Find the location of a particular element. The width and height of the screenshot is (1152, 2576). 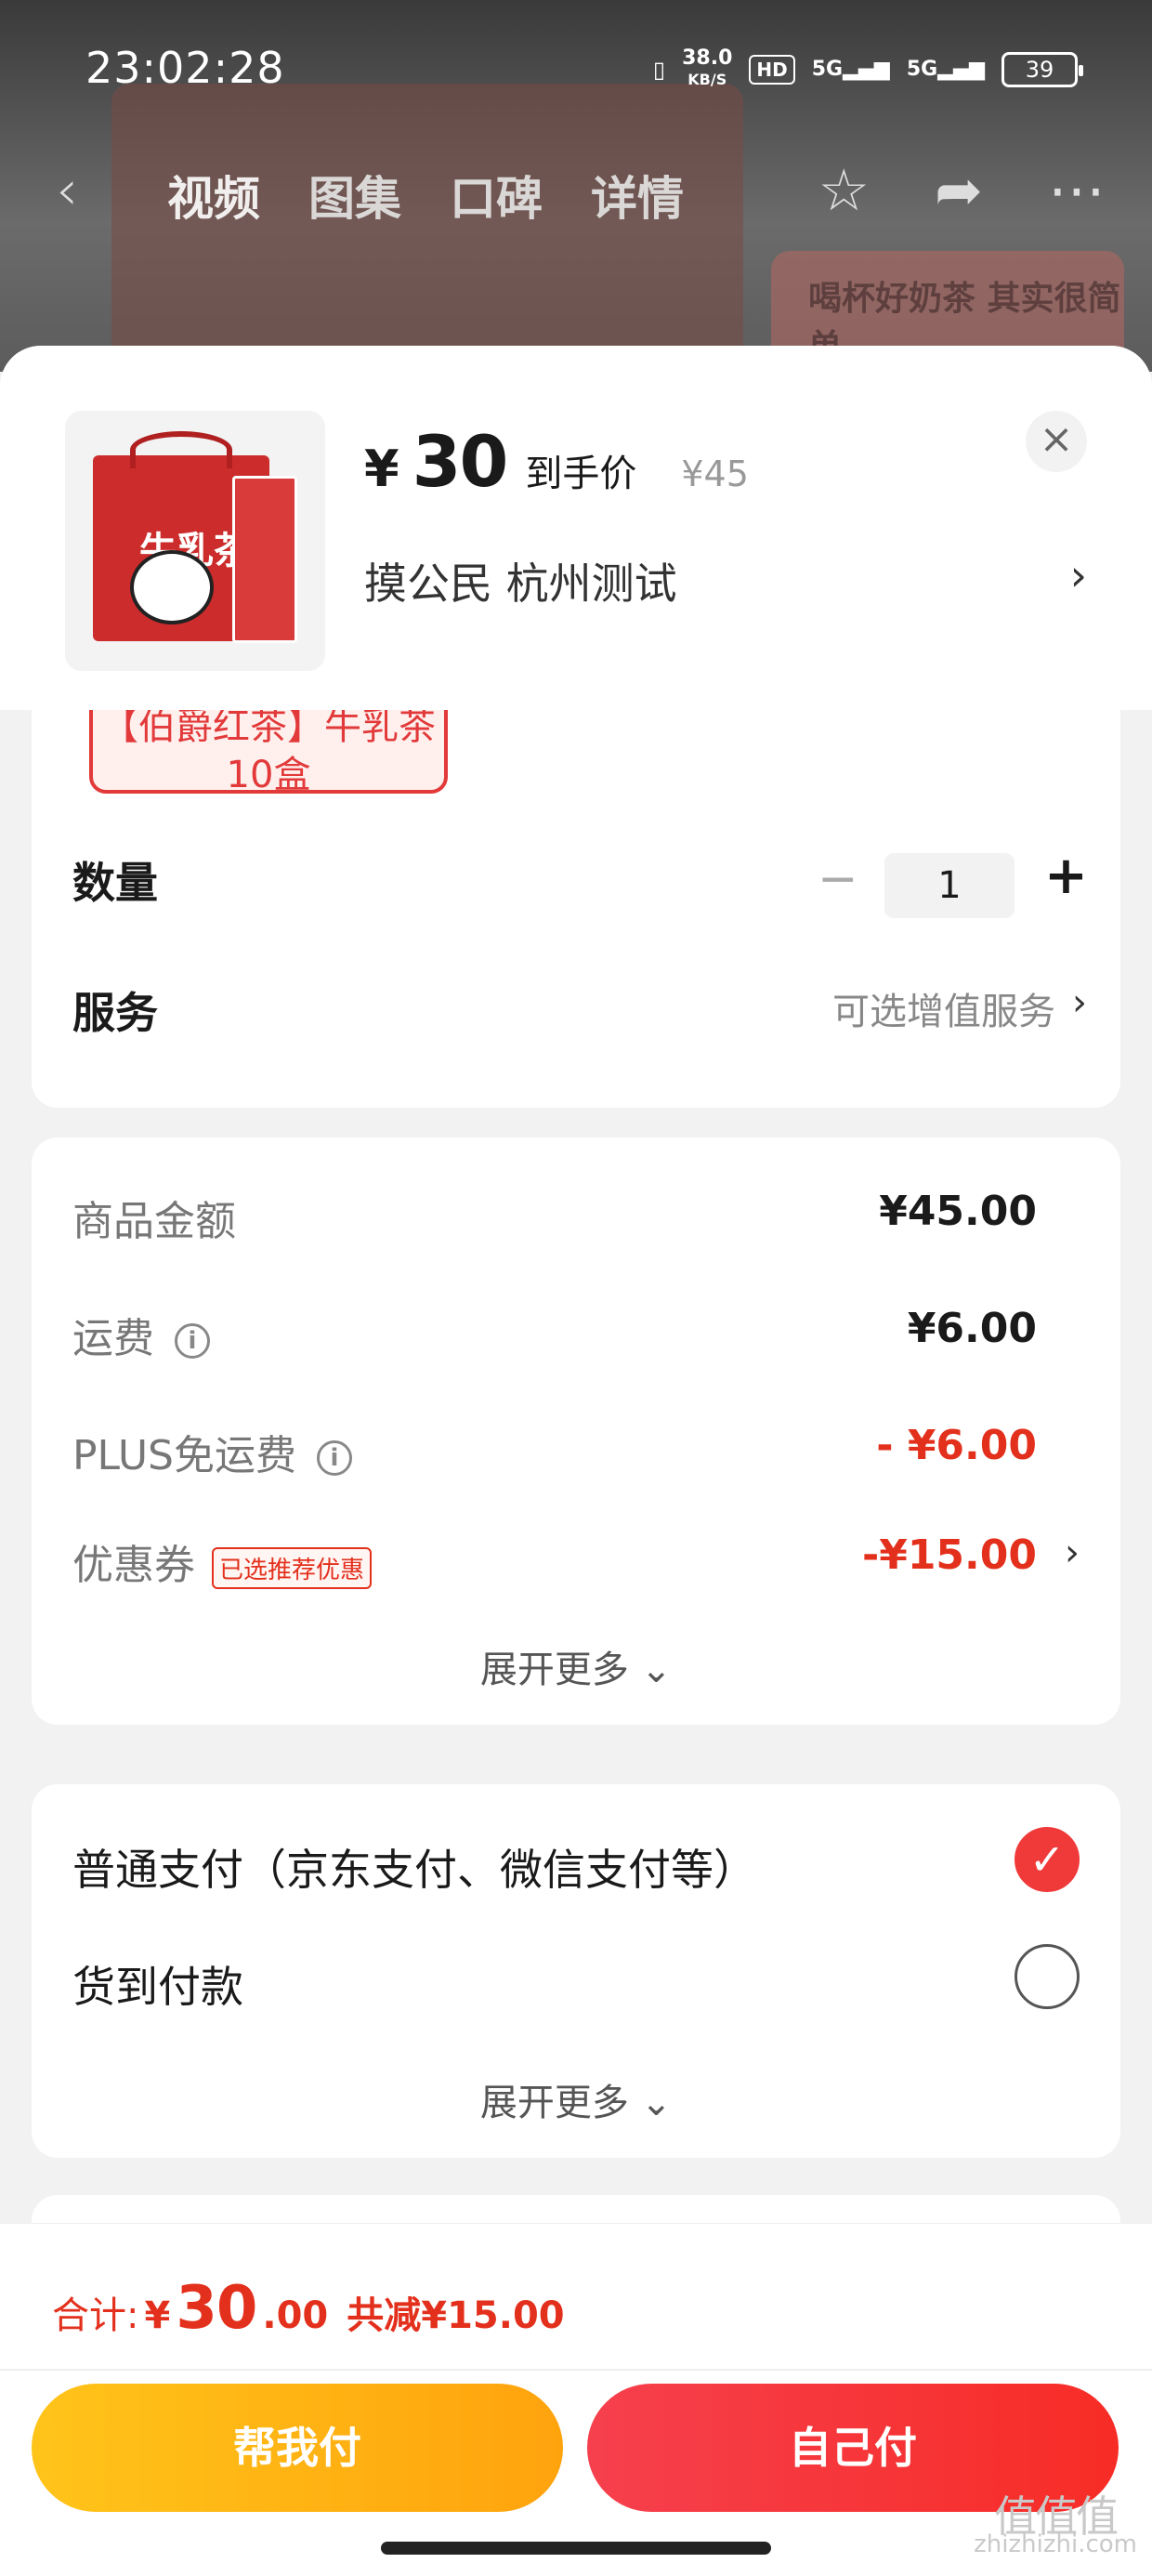

watermark-site: zhizhizhi.com is located at coordinates (1055, 2544).